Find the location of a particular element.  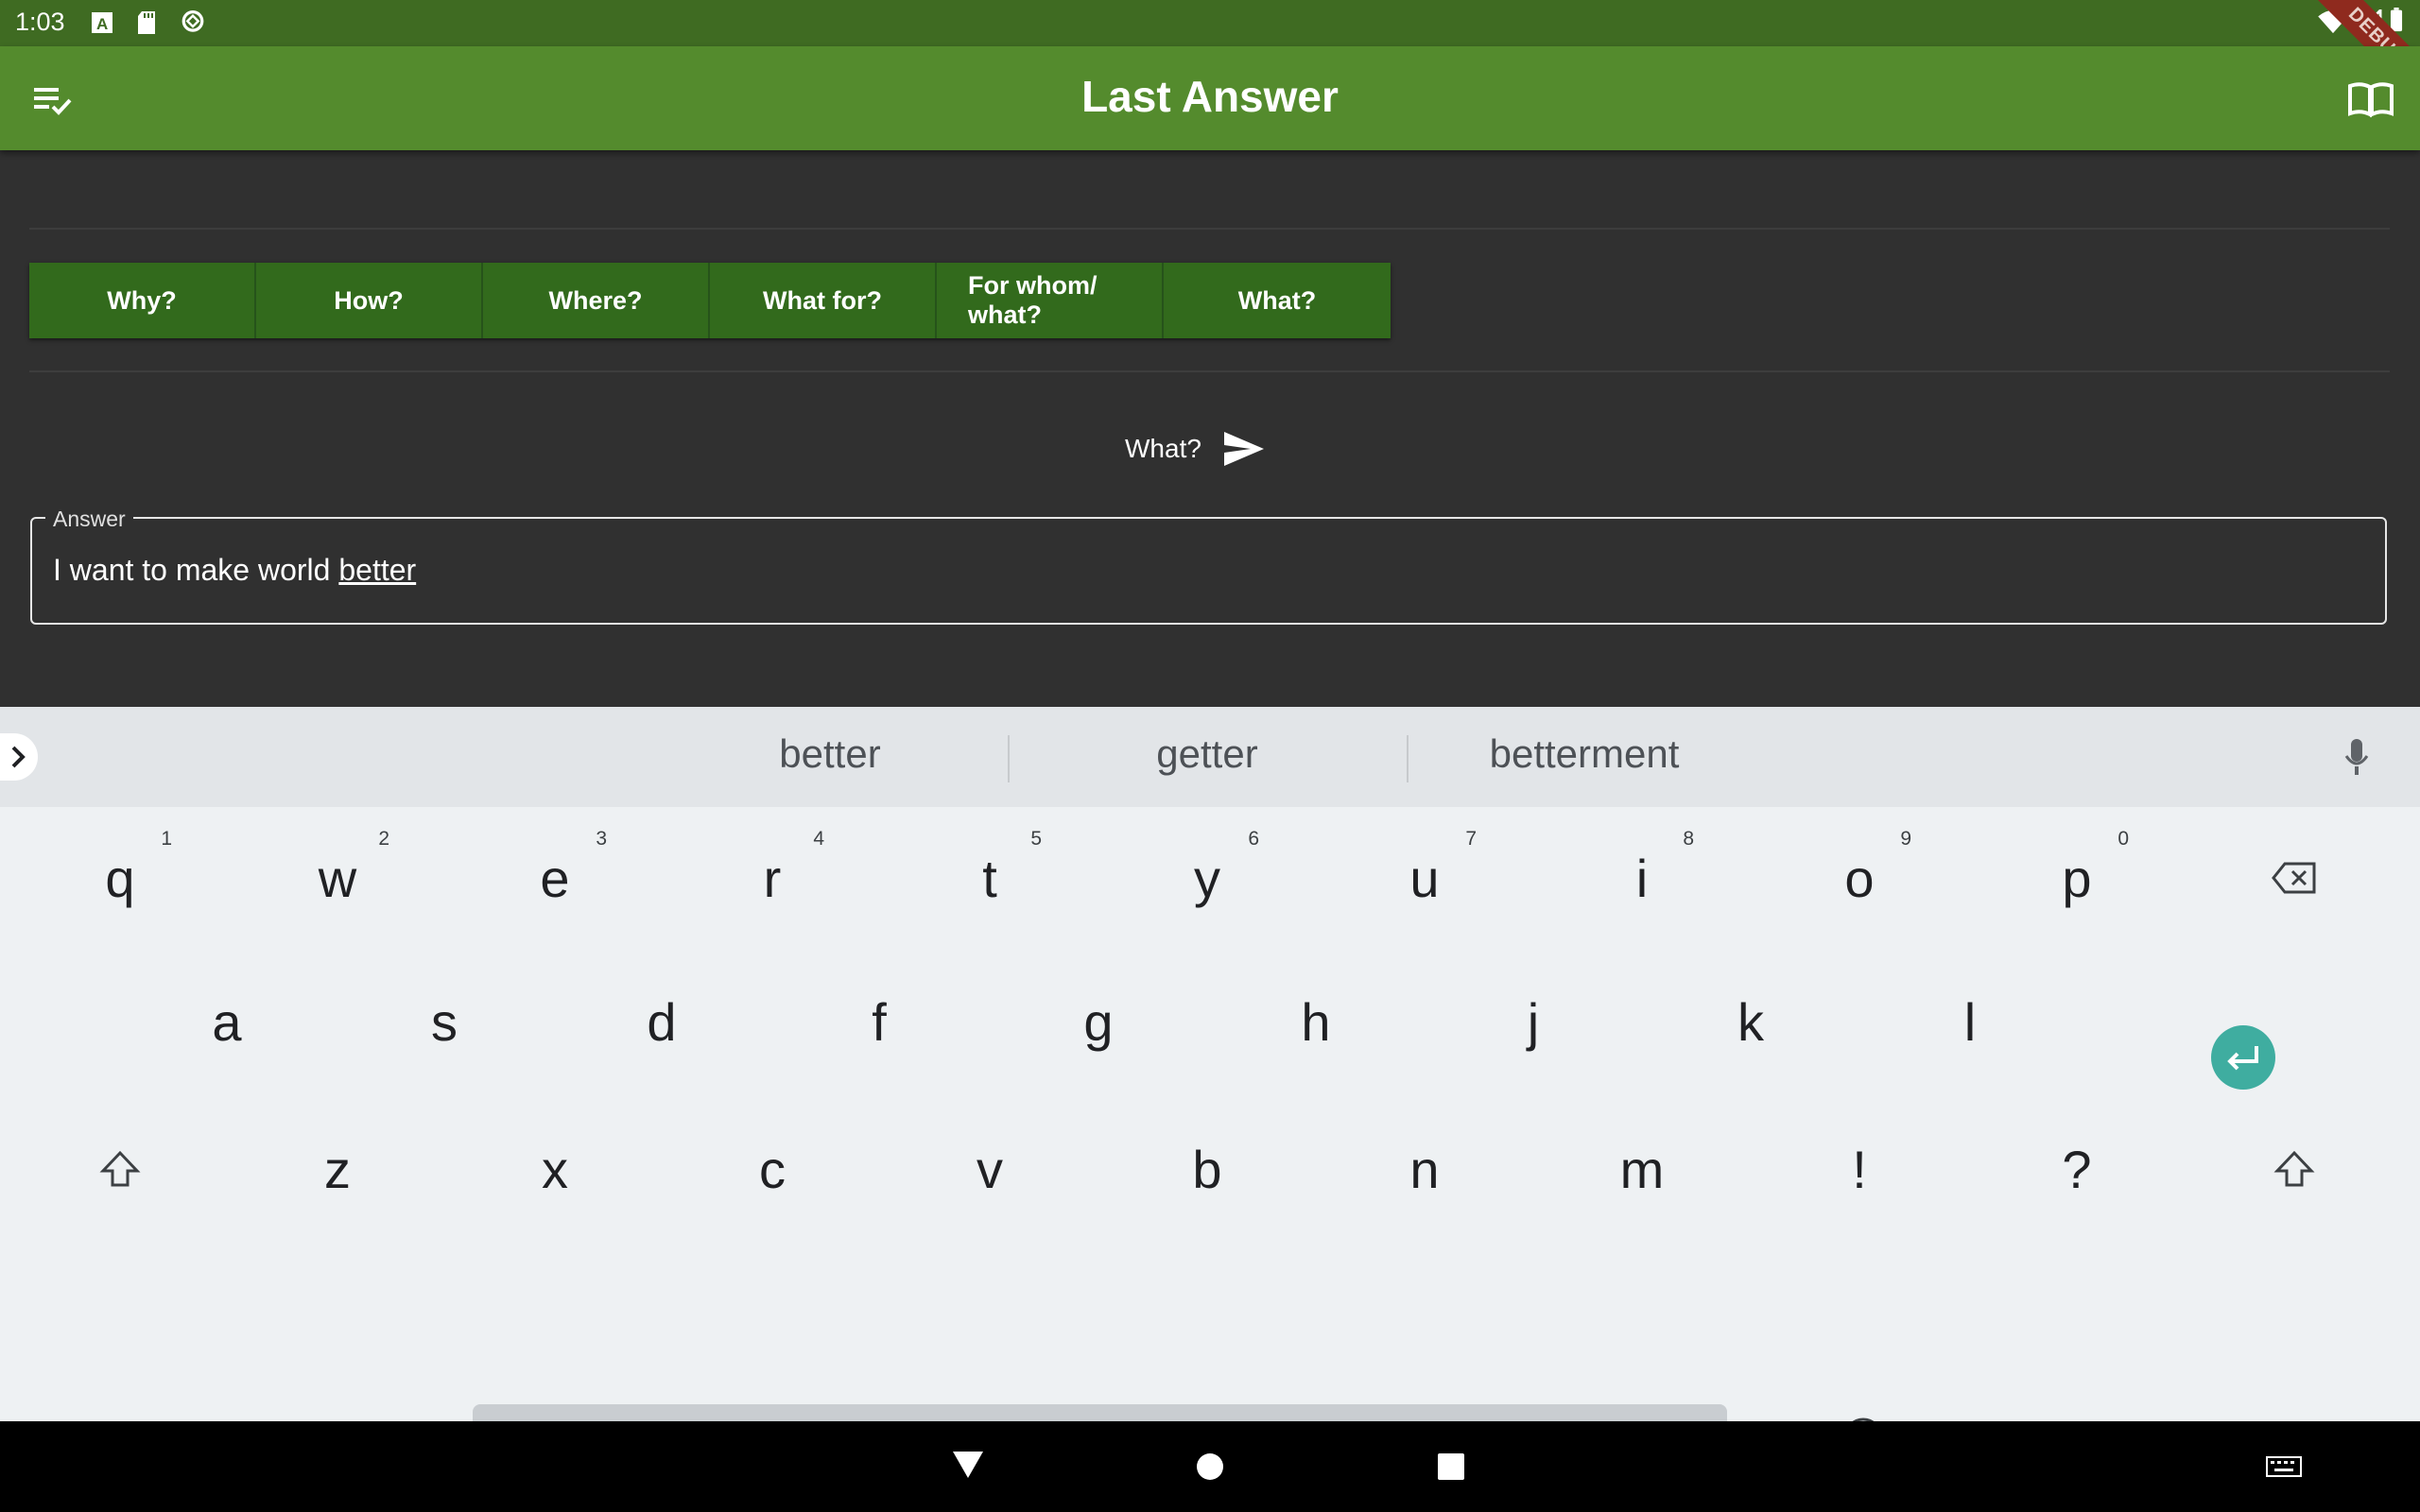

key-t: t5 is located at coordinates (990, 878).